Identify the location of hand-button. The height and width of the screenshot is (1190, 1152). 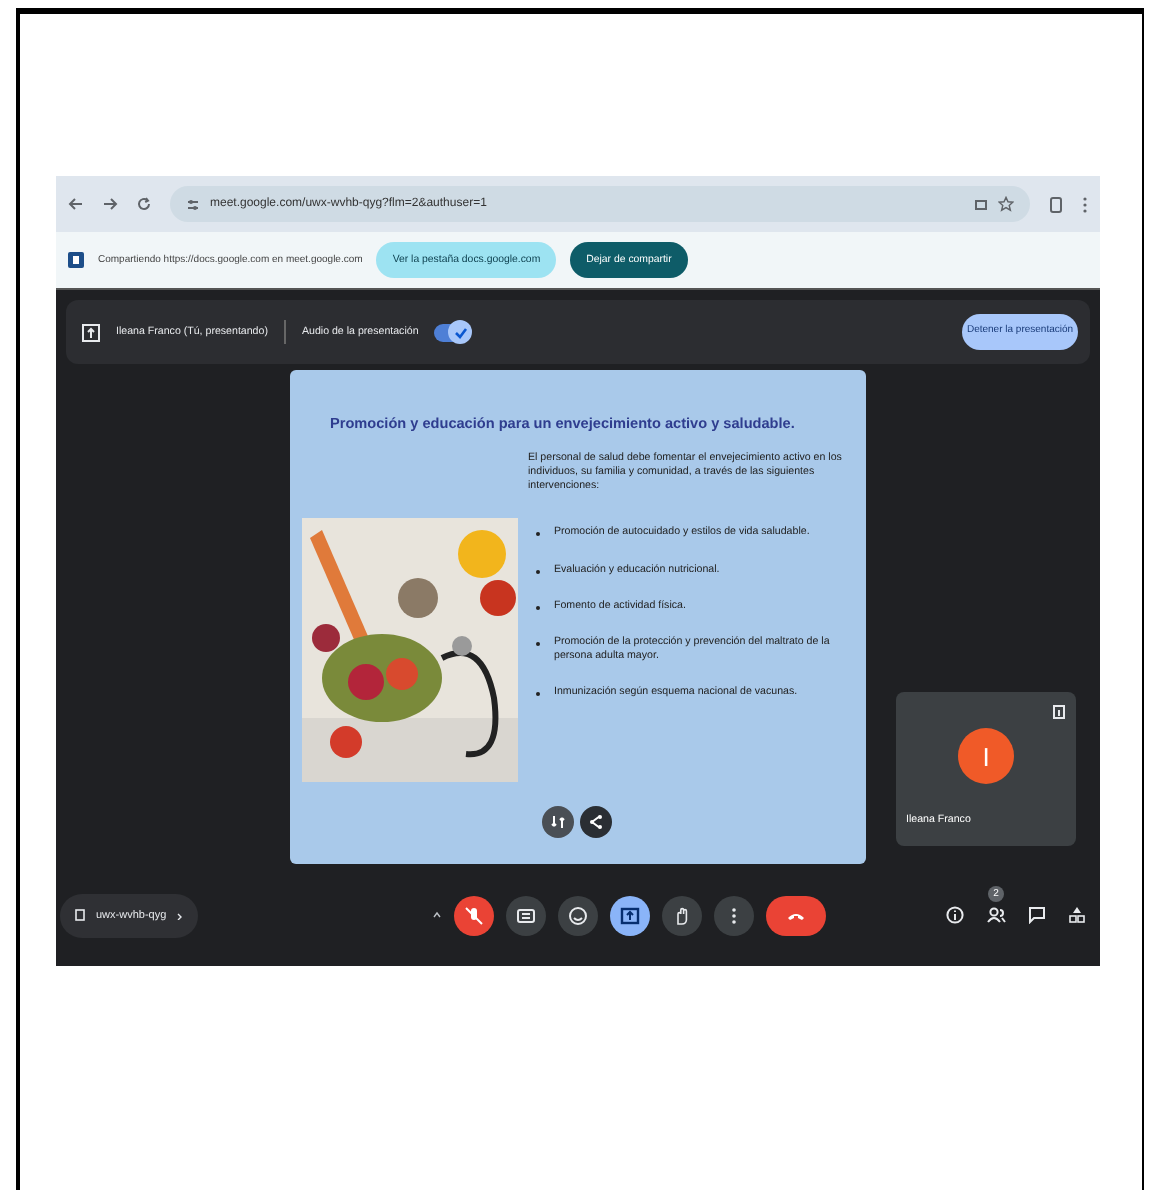
(682, 915).